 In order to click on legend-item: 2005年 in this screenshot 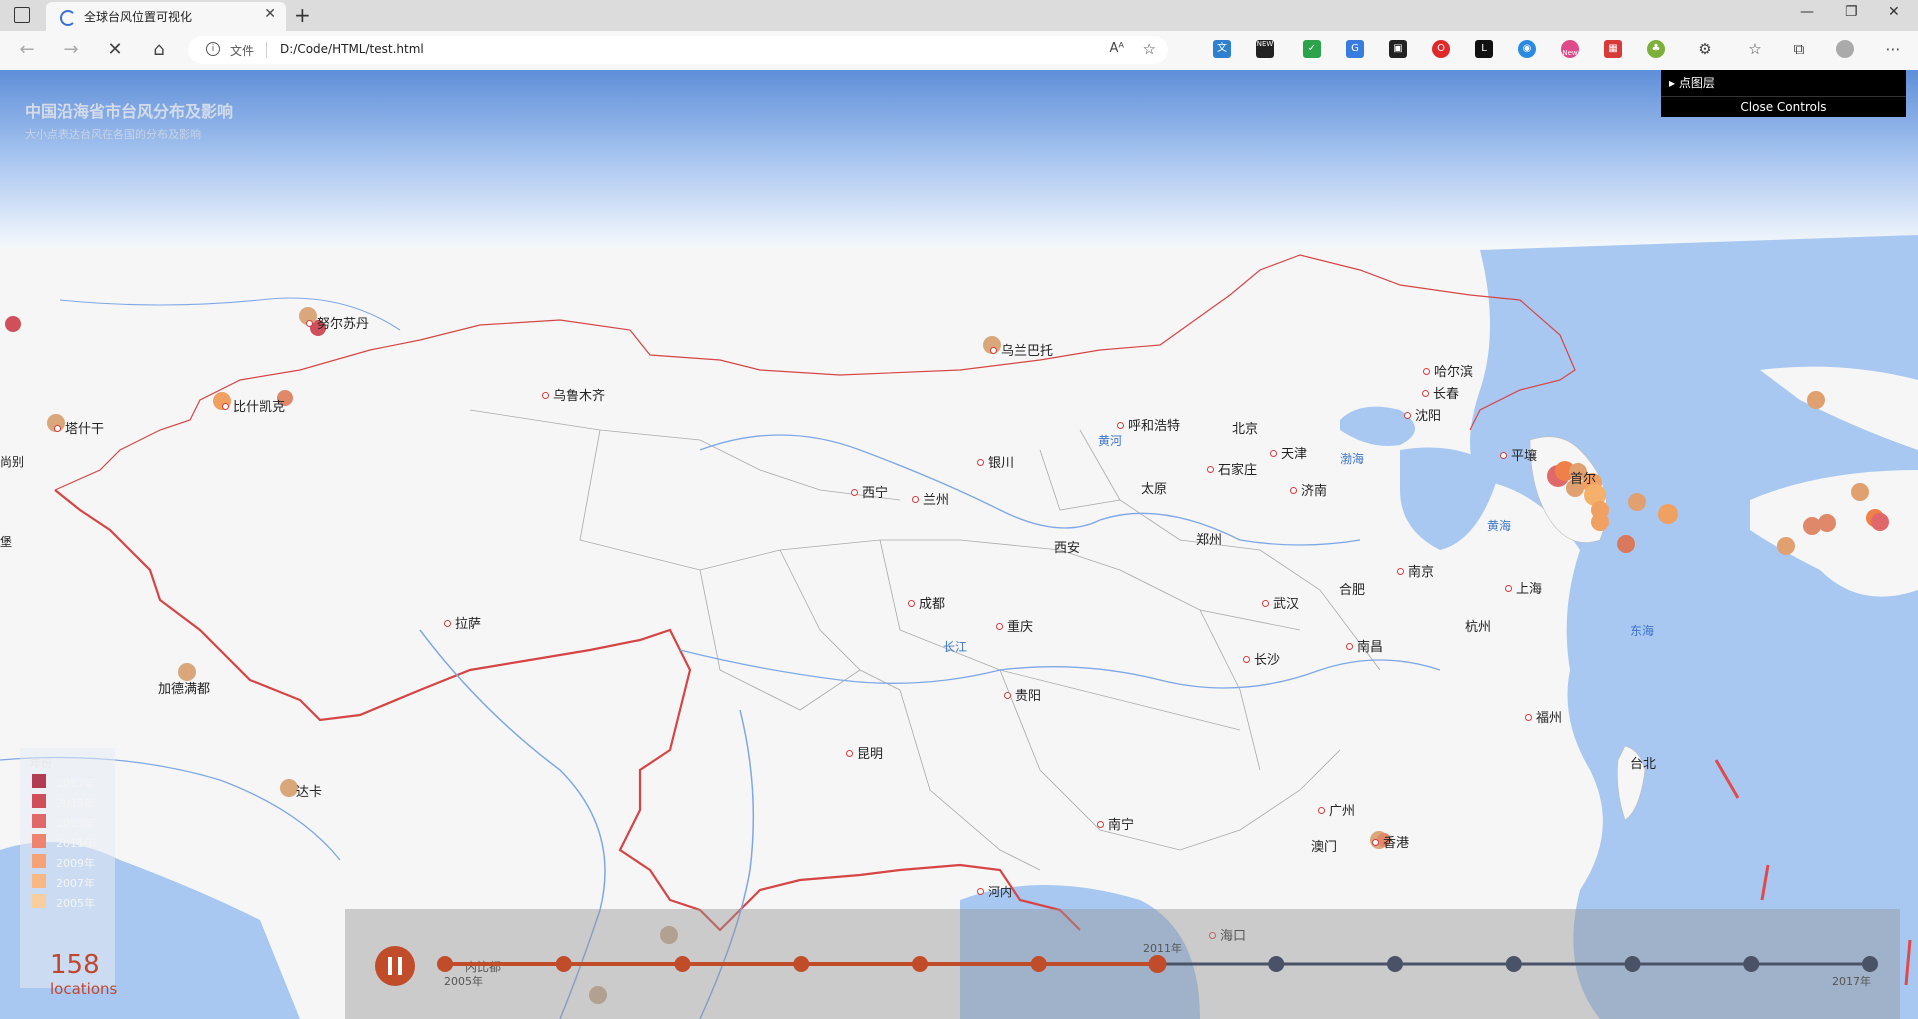, I will do `click(77, 902)`.